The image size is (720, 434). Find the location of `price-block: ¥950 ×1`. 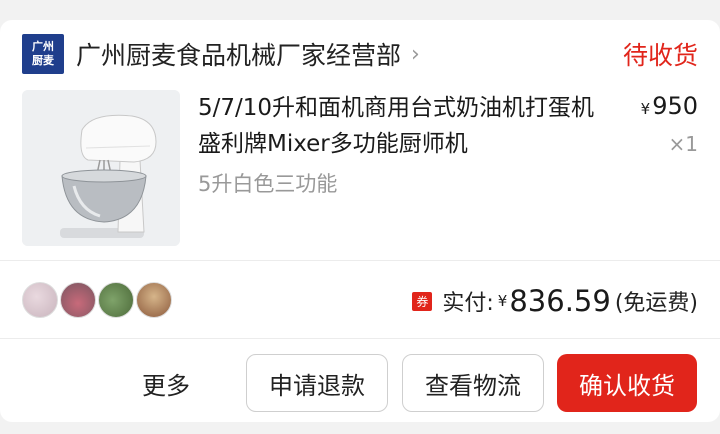

price-block: ¥950 ×1 is located at coordinates (669, 124).